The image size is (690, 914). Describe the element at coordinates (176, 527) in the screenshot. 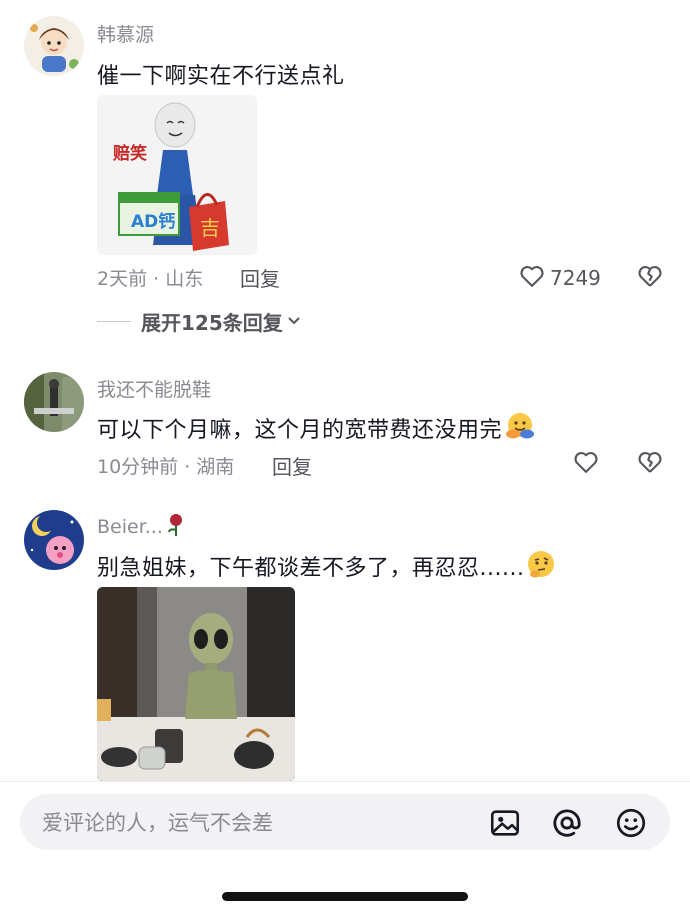

I see `rose-icon` at that location.